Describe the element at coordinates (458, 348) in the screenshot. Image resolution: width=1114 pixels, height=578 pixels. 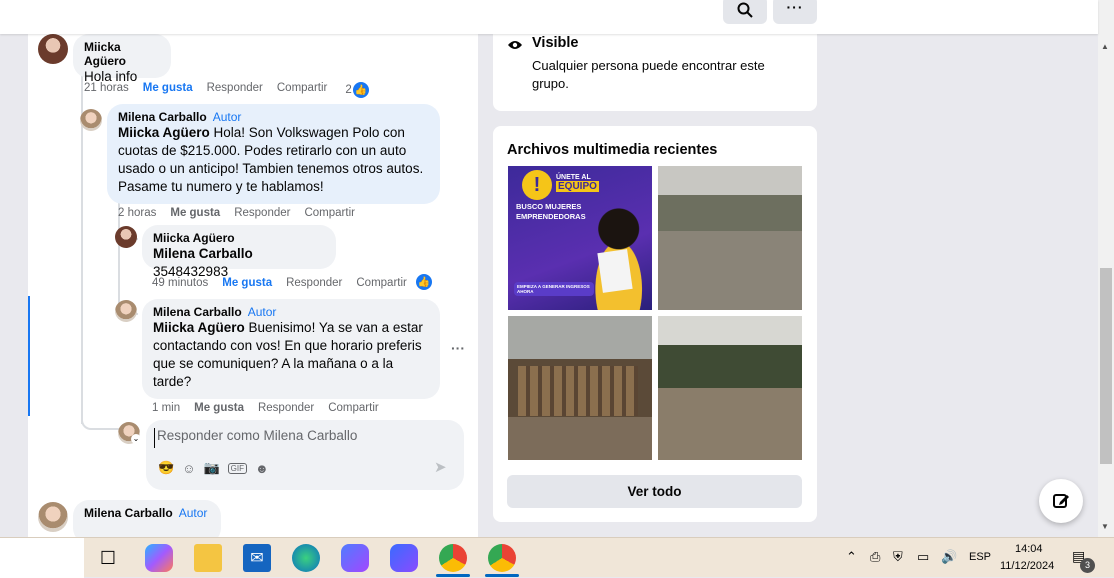
I see `comment-more-button: ···` at that location.